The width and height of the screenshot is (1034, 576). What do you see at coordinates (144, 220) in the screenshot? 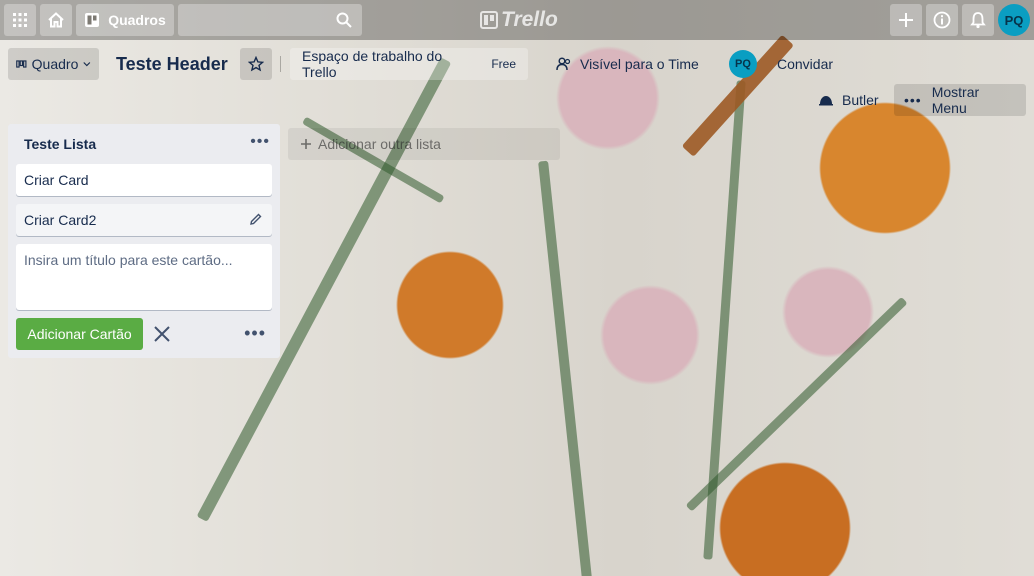
I see `card: Criar Card2` at bounding box center [144, 220].